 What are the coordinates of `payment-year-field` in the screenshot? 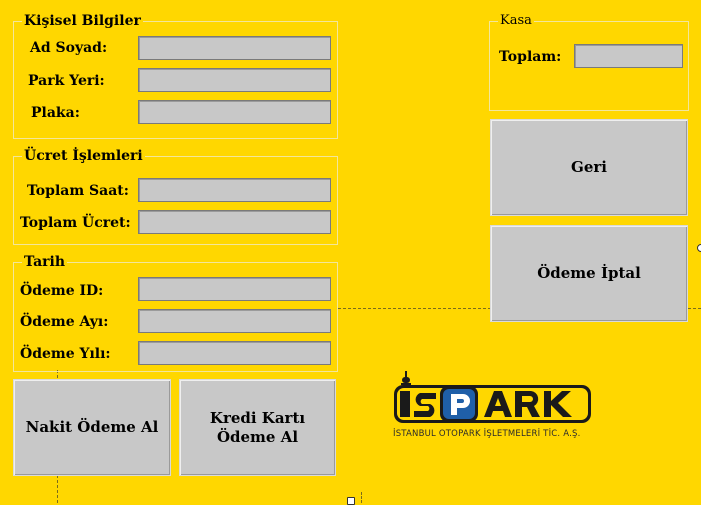 It's located at (234, 353).